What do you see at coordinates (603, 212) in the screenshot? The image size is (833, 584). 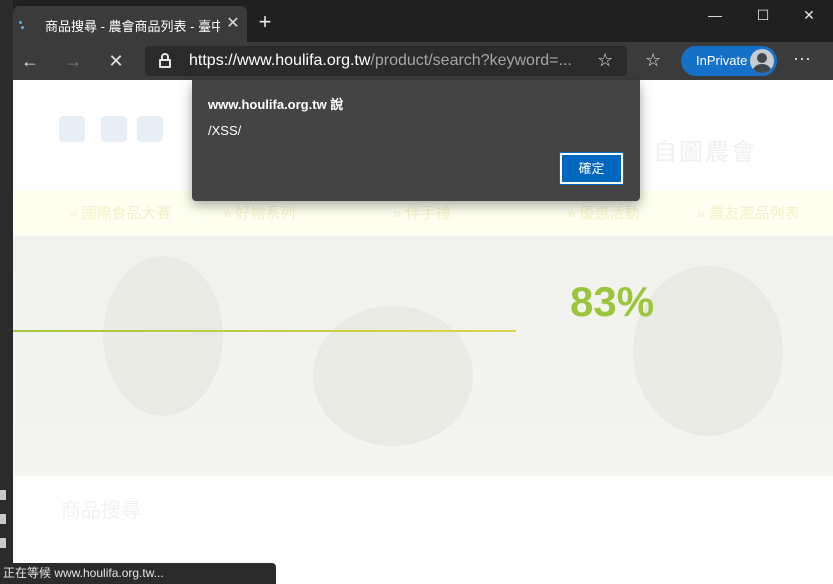 I see `nav-item: » 優惠活動` at bounding box center [603, 212].